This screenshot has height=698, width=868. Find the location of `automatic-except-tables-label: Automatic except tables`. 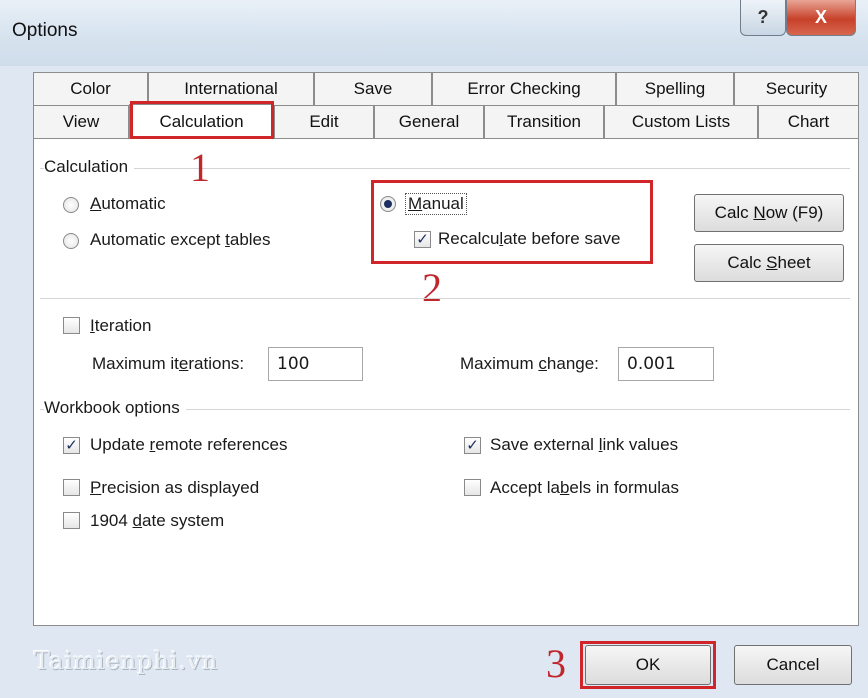

automatic-except-tables-label: Automatic except tables is located at coordinates (180, 239).